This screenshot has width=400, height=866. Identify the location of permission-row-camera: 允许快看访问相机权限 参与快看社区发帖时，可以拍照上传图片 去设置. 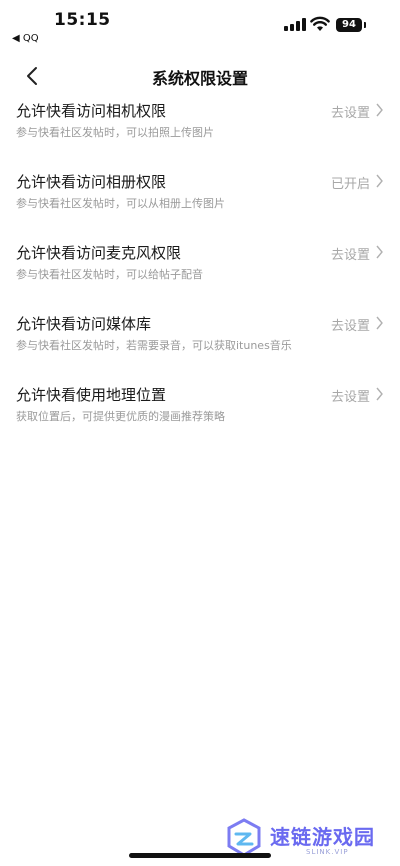
(200, 130).